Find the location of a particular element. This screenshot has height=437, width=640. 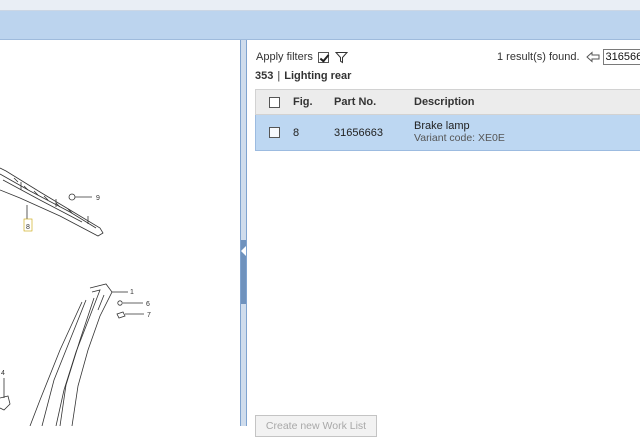

table-row: 8 31656663 Brake lamp Variant code: XE0E is located at coordinates (447, 133).